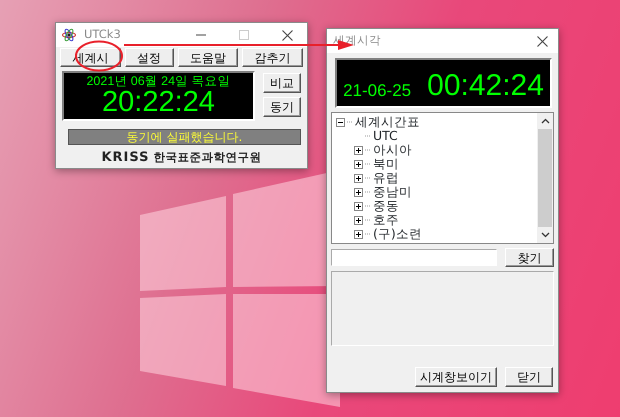  Describe the element at coordinates (208, 57) in the screenshot. I see `toolbar-button: 도움말` at that location.